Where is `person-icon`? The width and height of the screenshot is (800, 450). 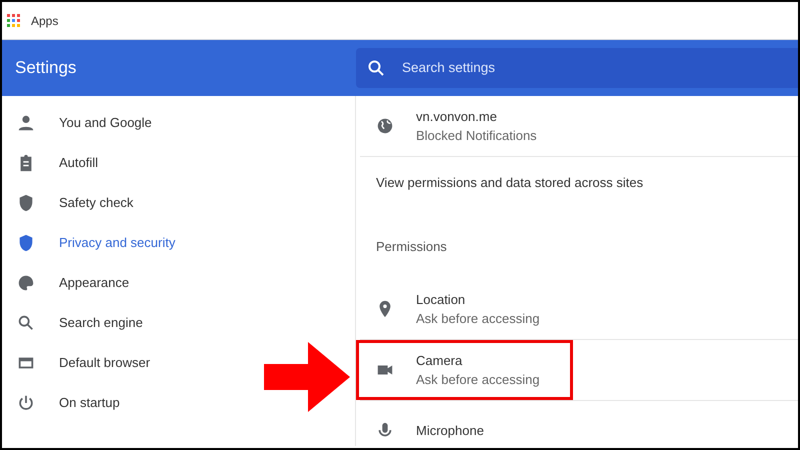 person-icon is located at coordinates (26, 123).